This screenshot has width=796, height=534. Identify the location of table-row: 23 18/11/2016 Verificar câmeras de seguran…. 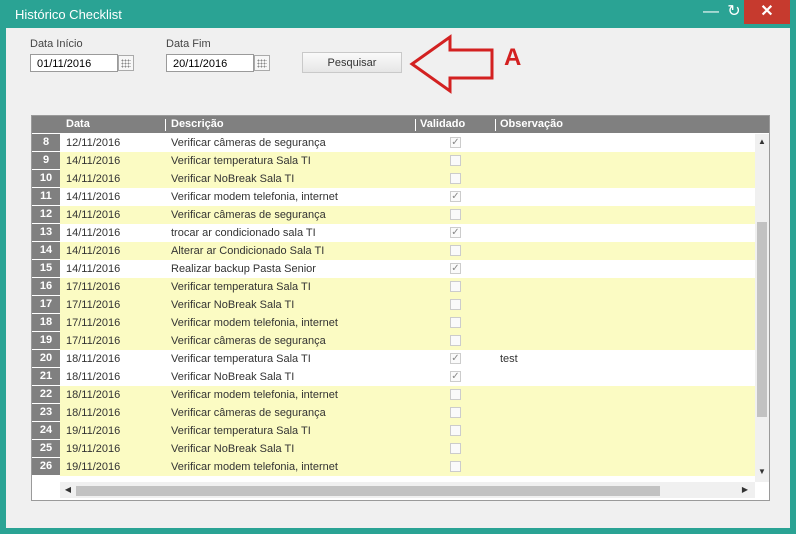
(393, 413).